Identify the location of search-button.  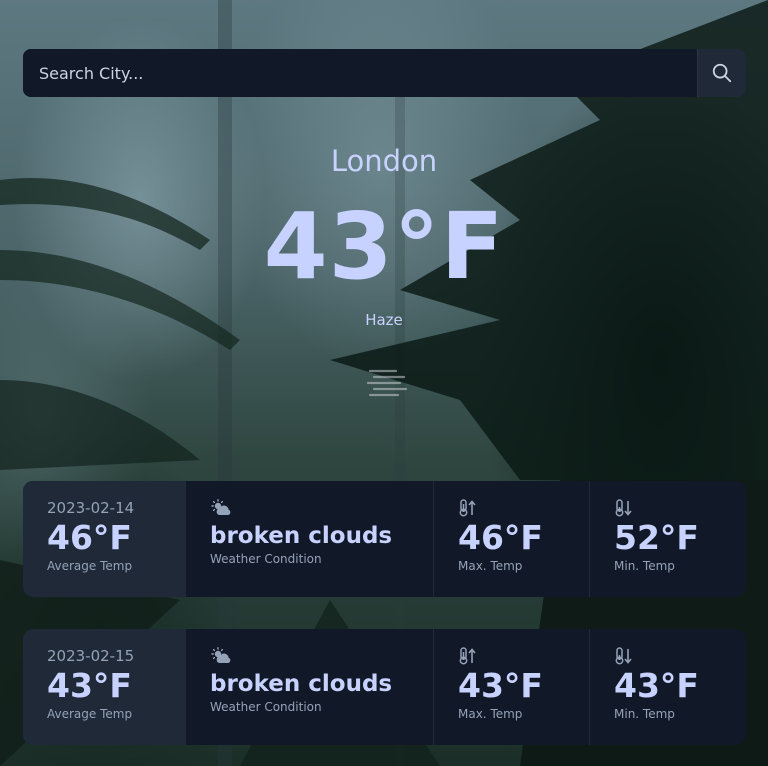
(721, 73).